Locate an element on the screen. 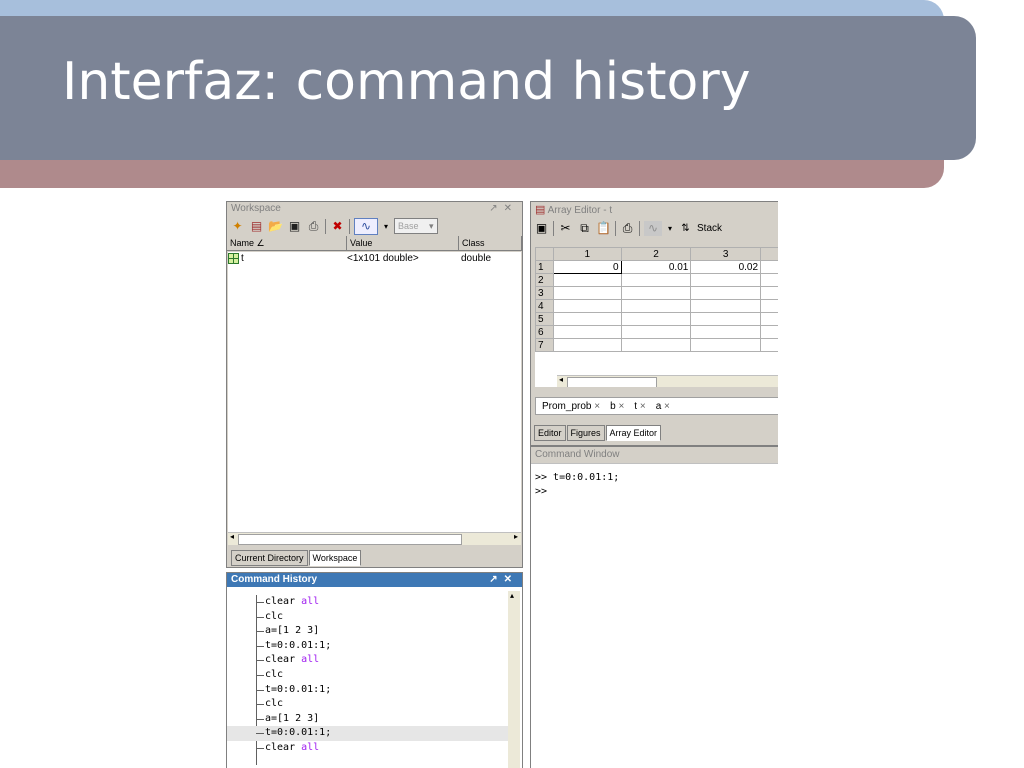  array-cell: 0.01 is located at coordinates (656, 267).